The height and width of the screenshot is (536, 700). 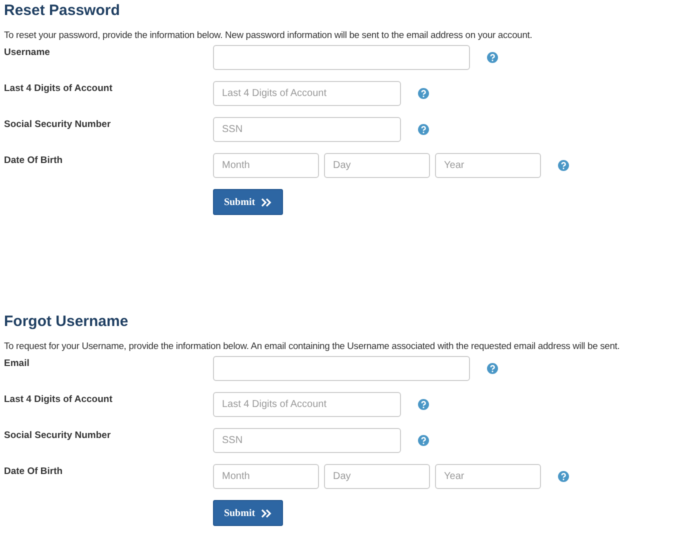 I want to click on field-label: Username, so click(x=27, y=52).